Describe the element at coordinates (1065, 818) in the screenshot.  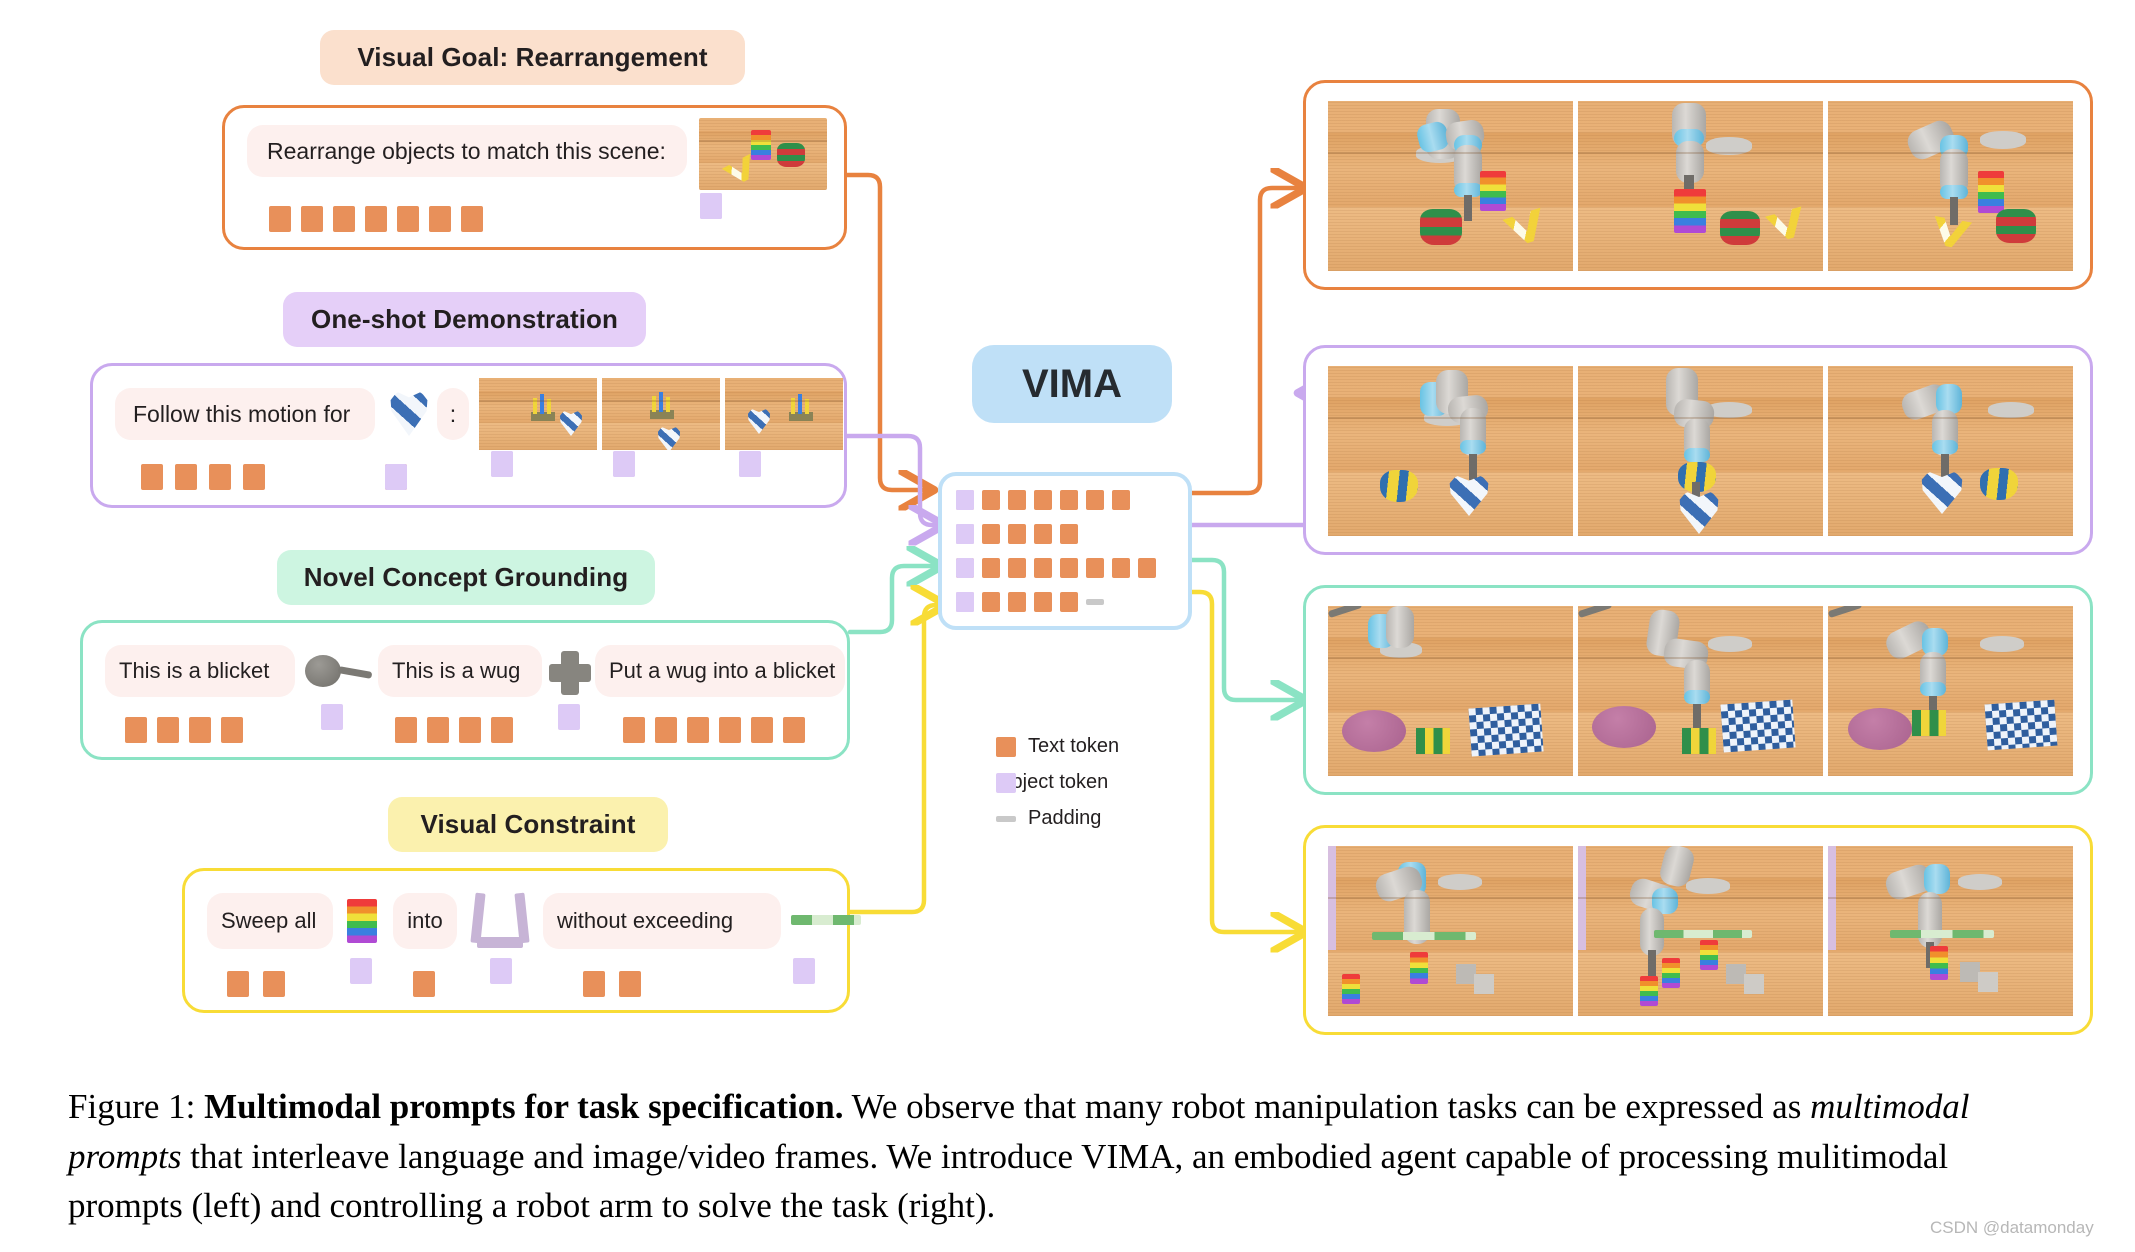
I see `legend-label-padding: Padding` at that location.